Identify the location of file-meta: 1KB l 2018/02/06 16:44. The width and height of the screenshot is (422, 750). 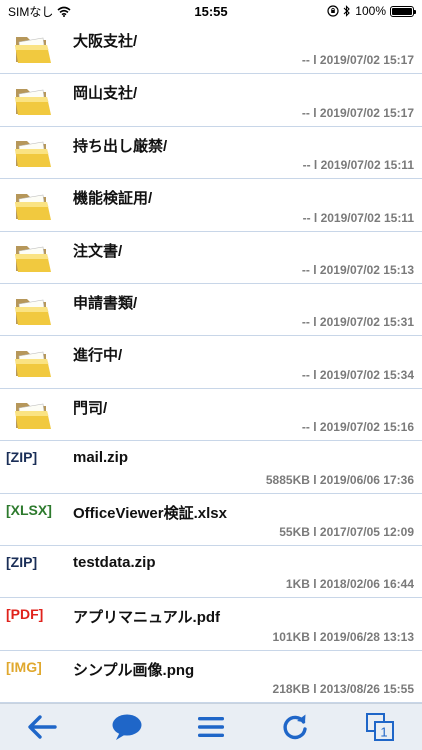
(349, 584).